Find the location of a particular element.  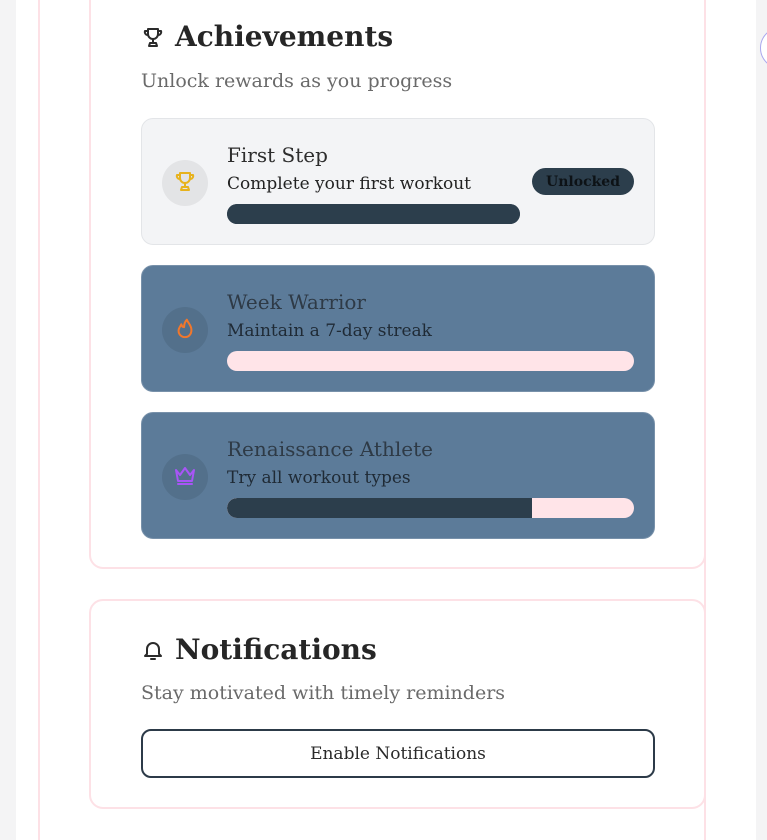

achievement-description: Complete your first workout is located at coordinates (349, 184).